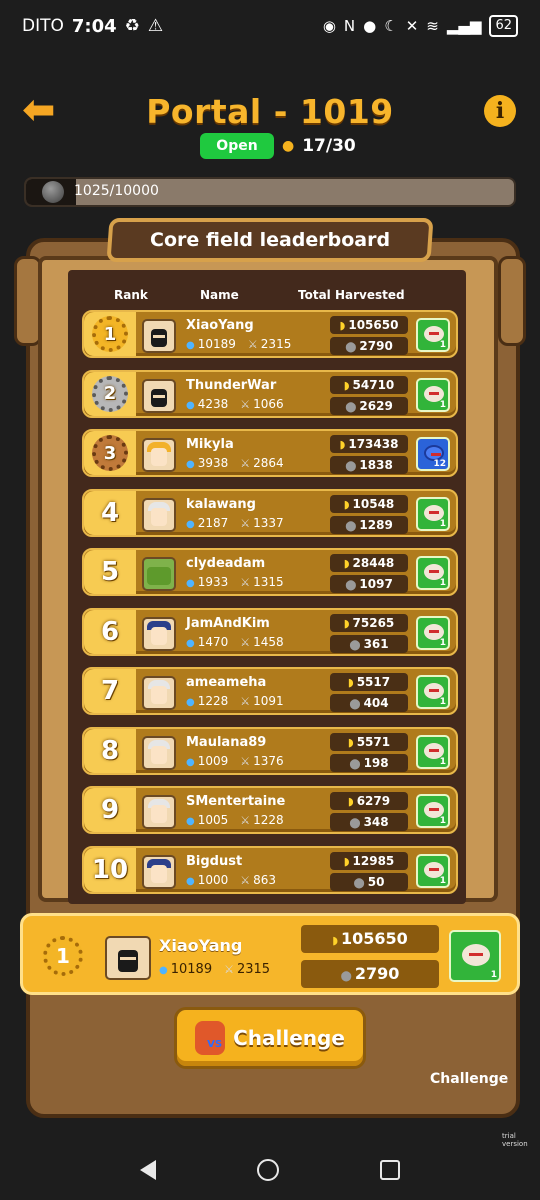 This screenshot has height=1200, width=540. Describe the element at coordinates (268, 582) in the screenshot. I see `sword-count: 1315` at that location.